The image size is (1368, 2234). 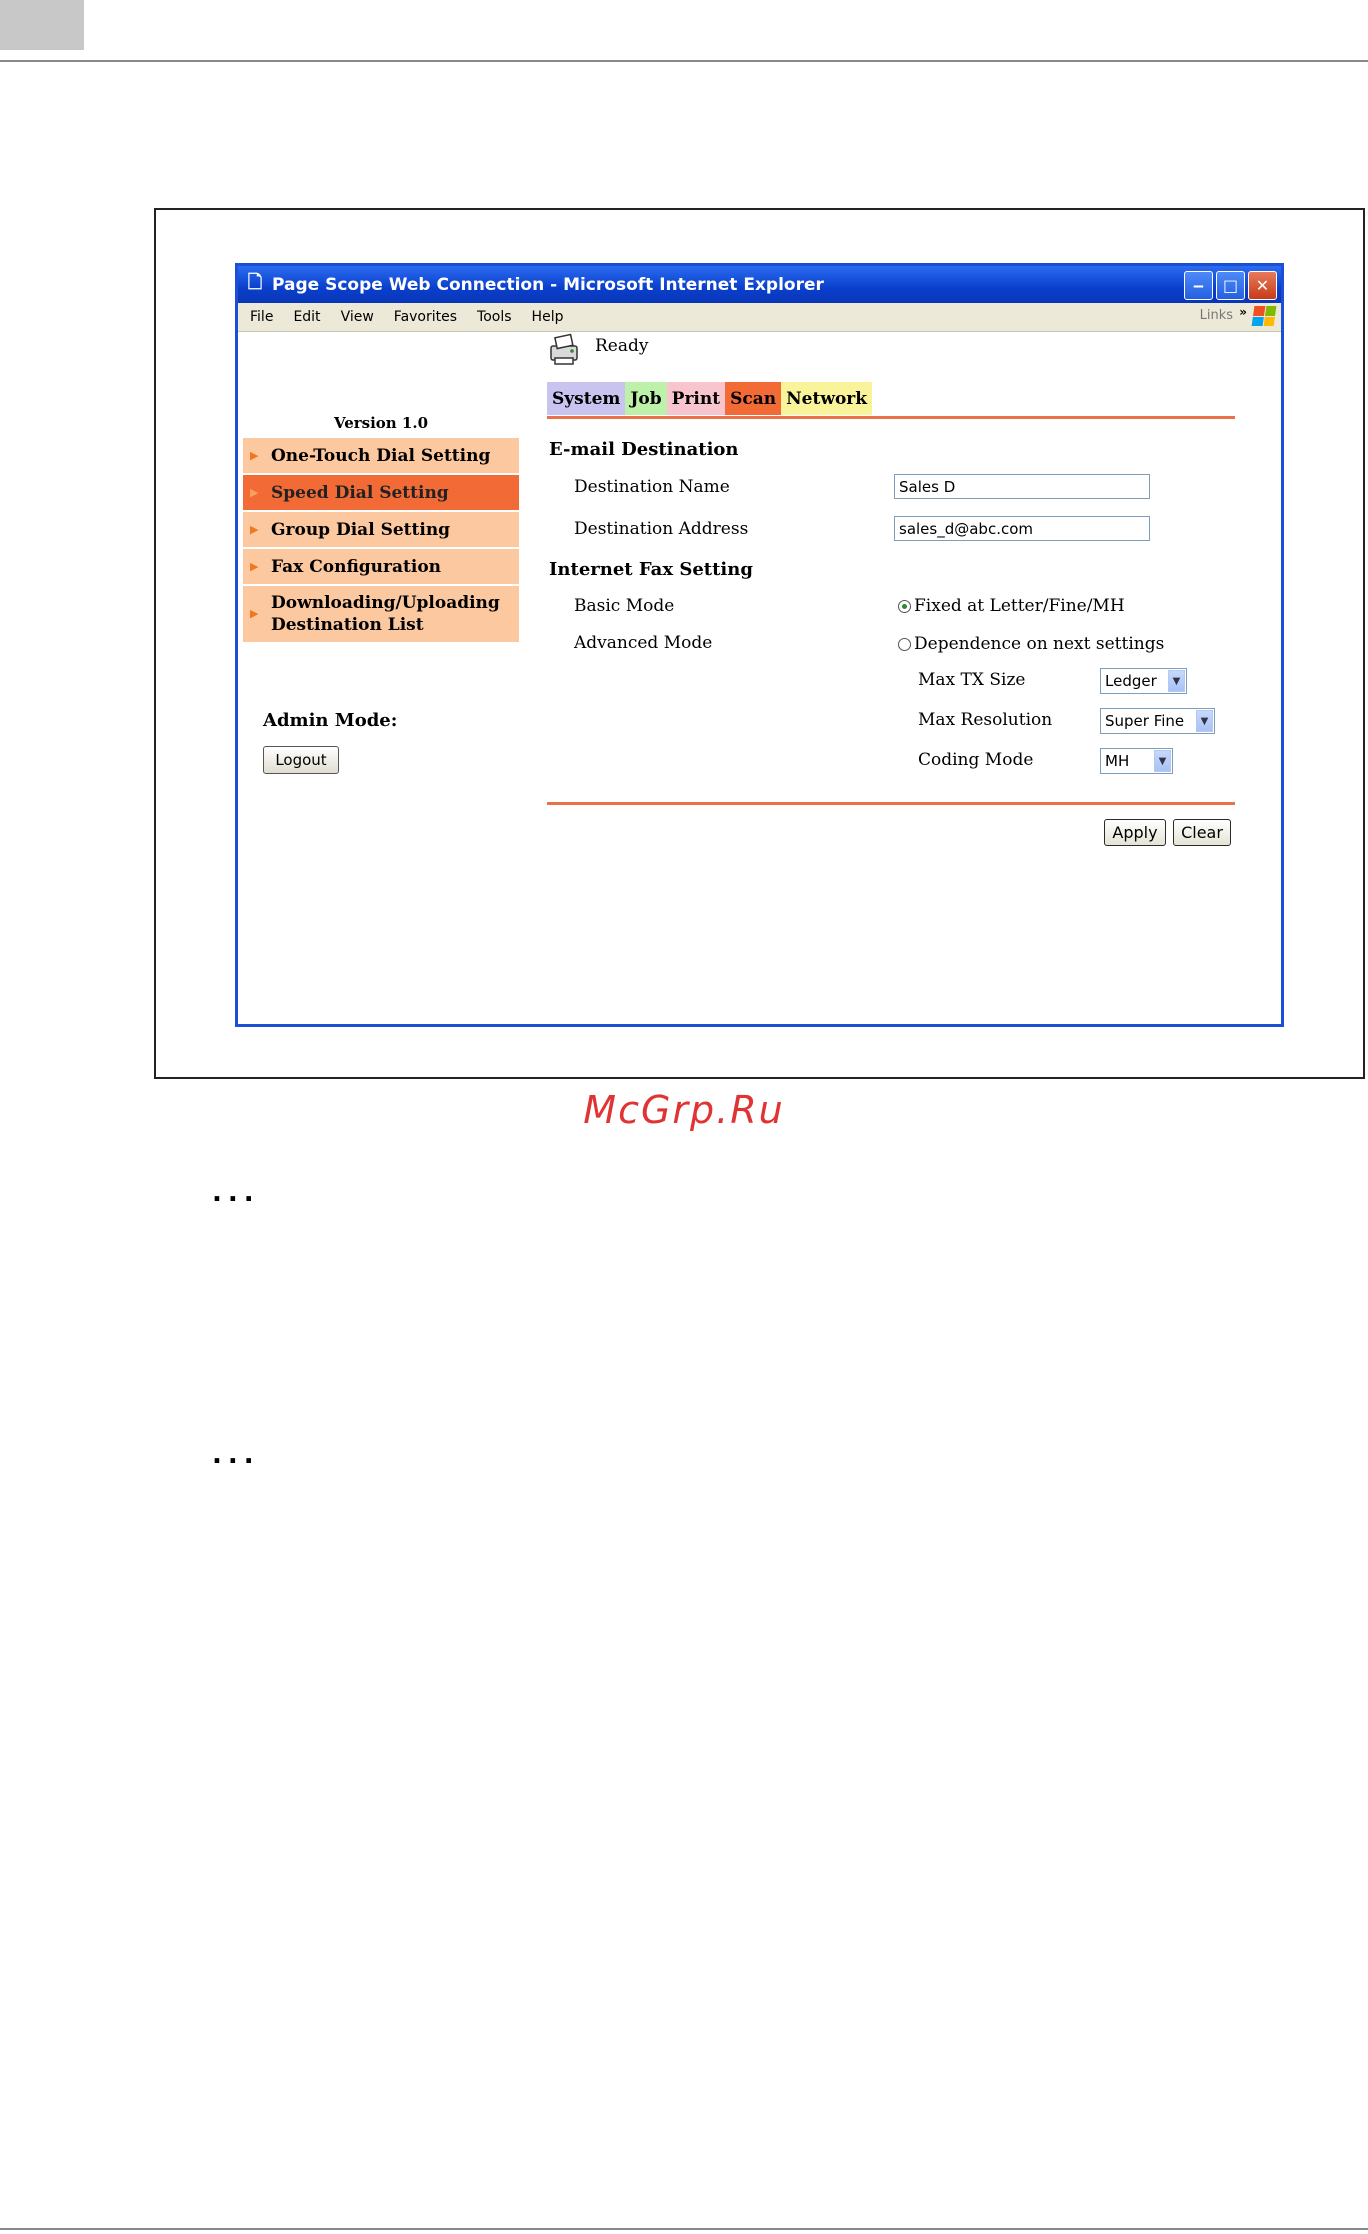 I want to click on clear-button: Clear, so click(x=1202, y=832).